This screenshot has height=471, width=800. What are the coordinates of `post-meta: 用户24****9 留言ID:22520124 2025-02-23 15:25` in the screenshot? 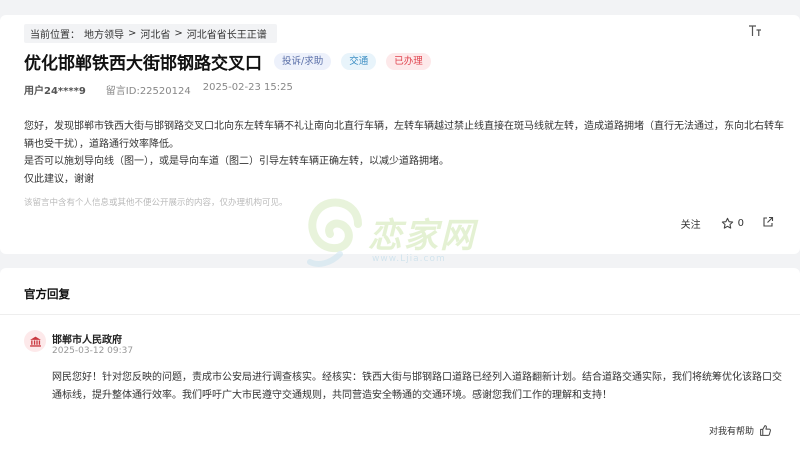 It's located at (158, 89).